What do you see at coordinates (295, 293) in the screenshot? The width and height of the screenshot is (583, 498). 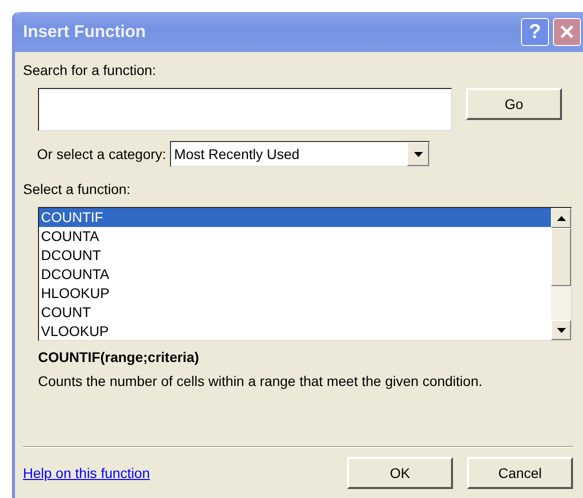 I see `function-item: HLOOKUP` at bounding box center [295, 293].